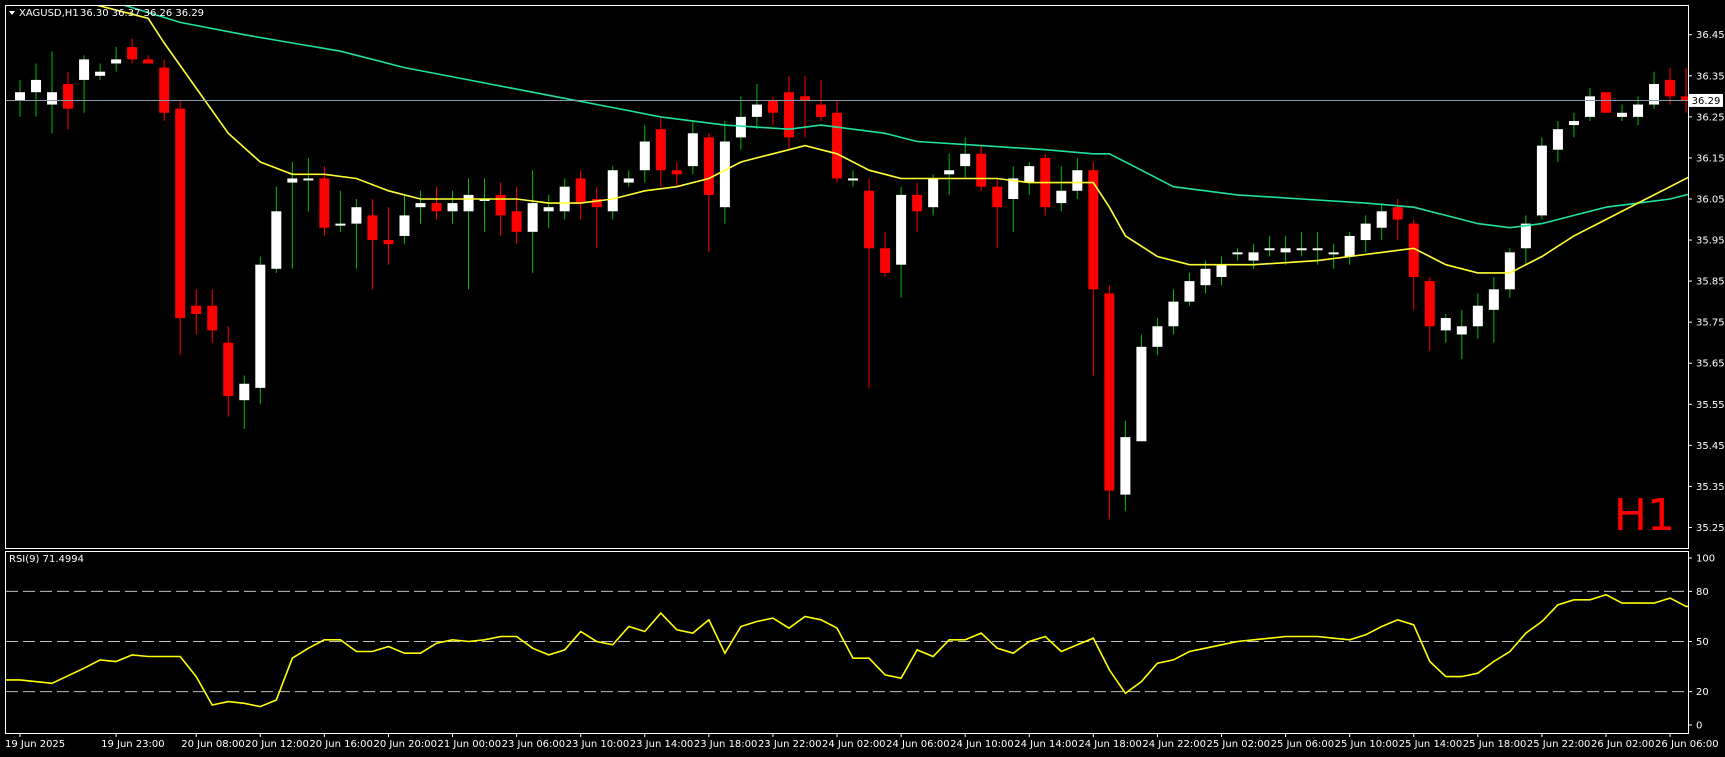 Image resolution: width=1725 pixels, height=757 pixels. I want to click on symbol-menu-icon, so click(12, 13).